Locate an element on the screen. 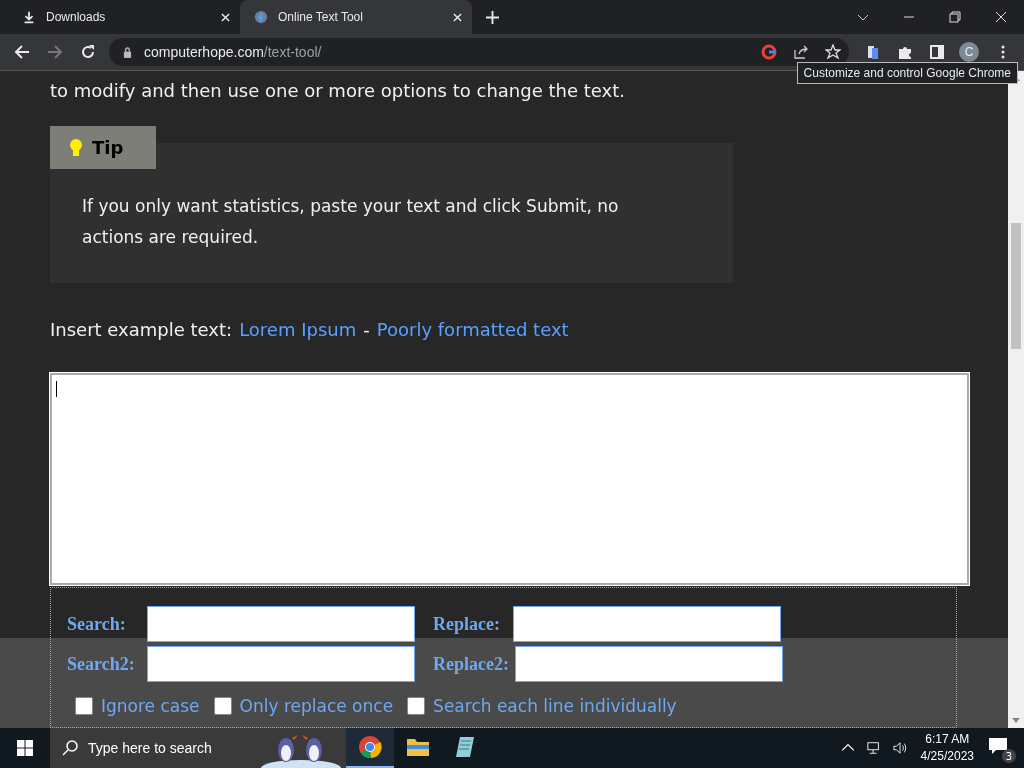 The width and height of the screenshot is (1024, 768). field-label: Replace: is located at coordinates (467, 624).